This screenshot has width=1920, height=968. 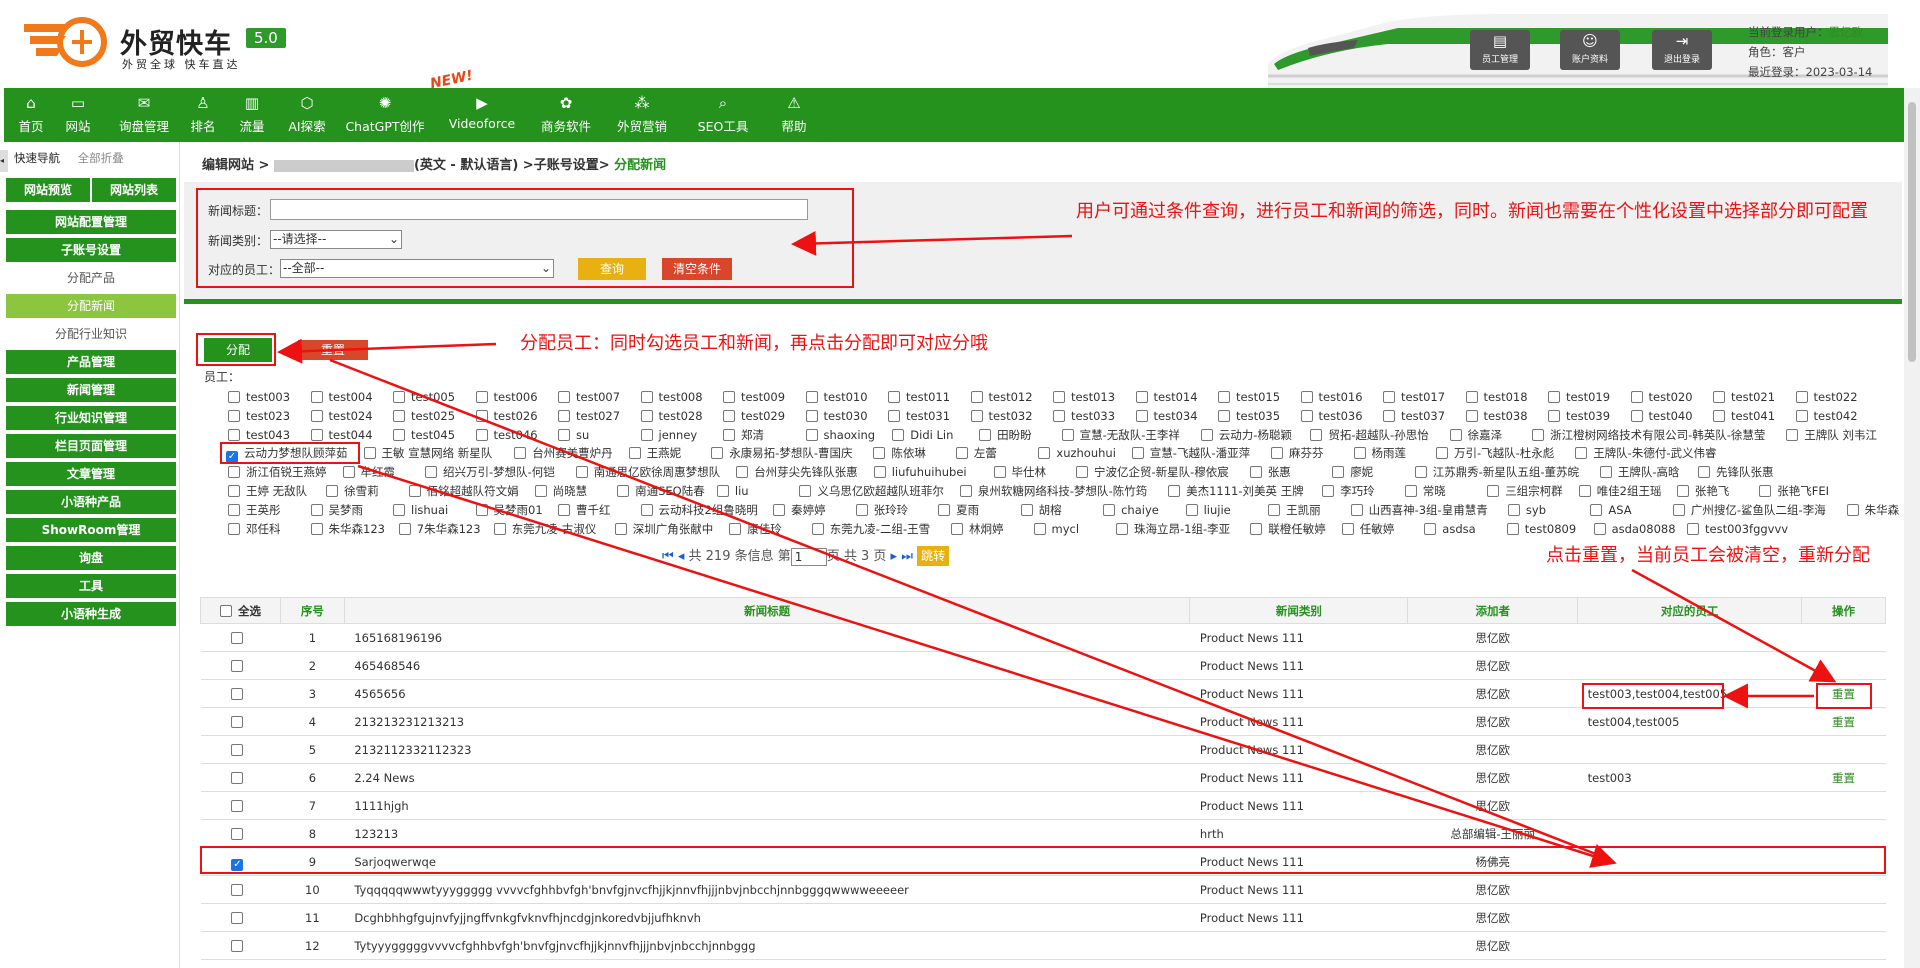 I want to click on assign-button: 分配, so click(x=238, y=350).